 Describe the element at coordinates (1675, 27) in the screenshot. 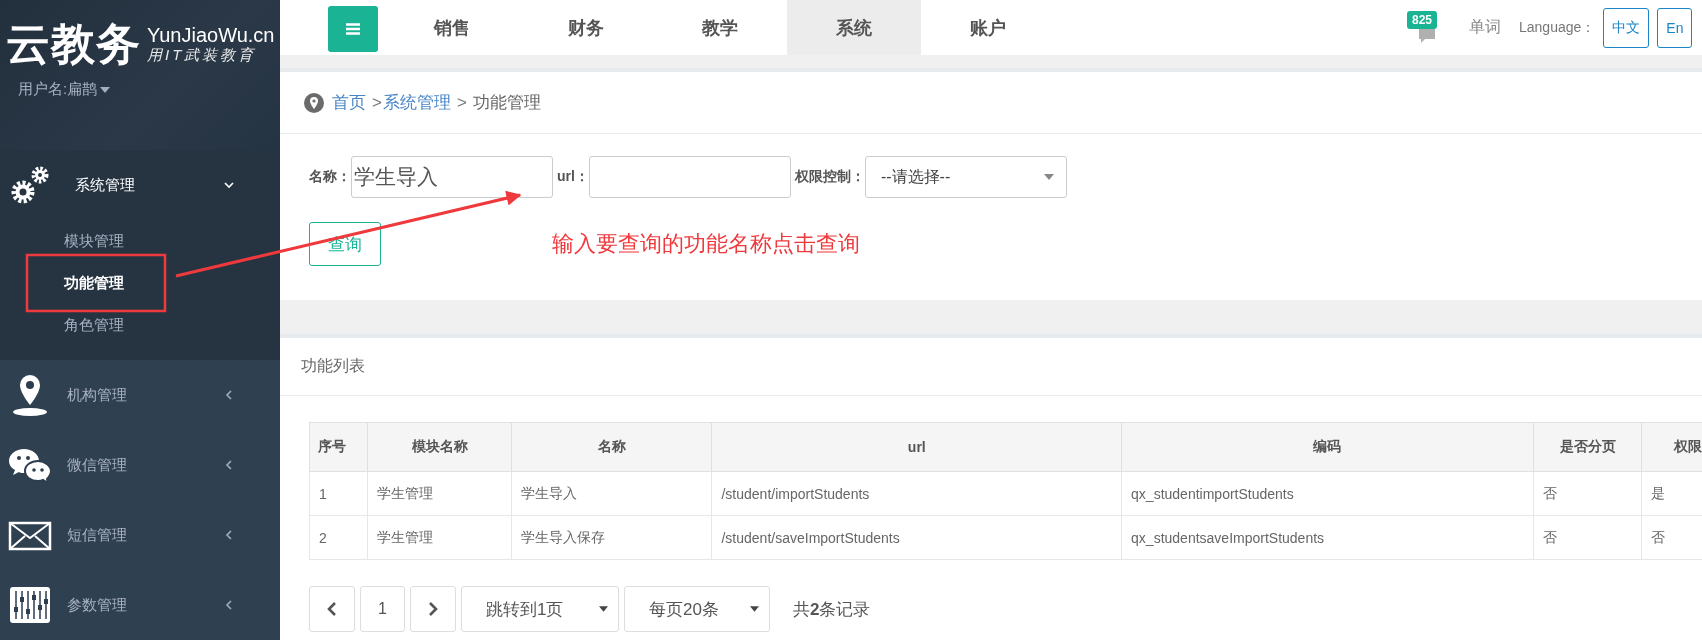

I see `language-button: En` at that location.